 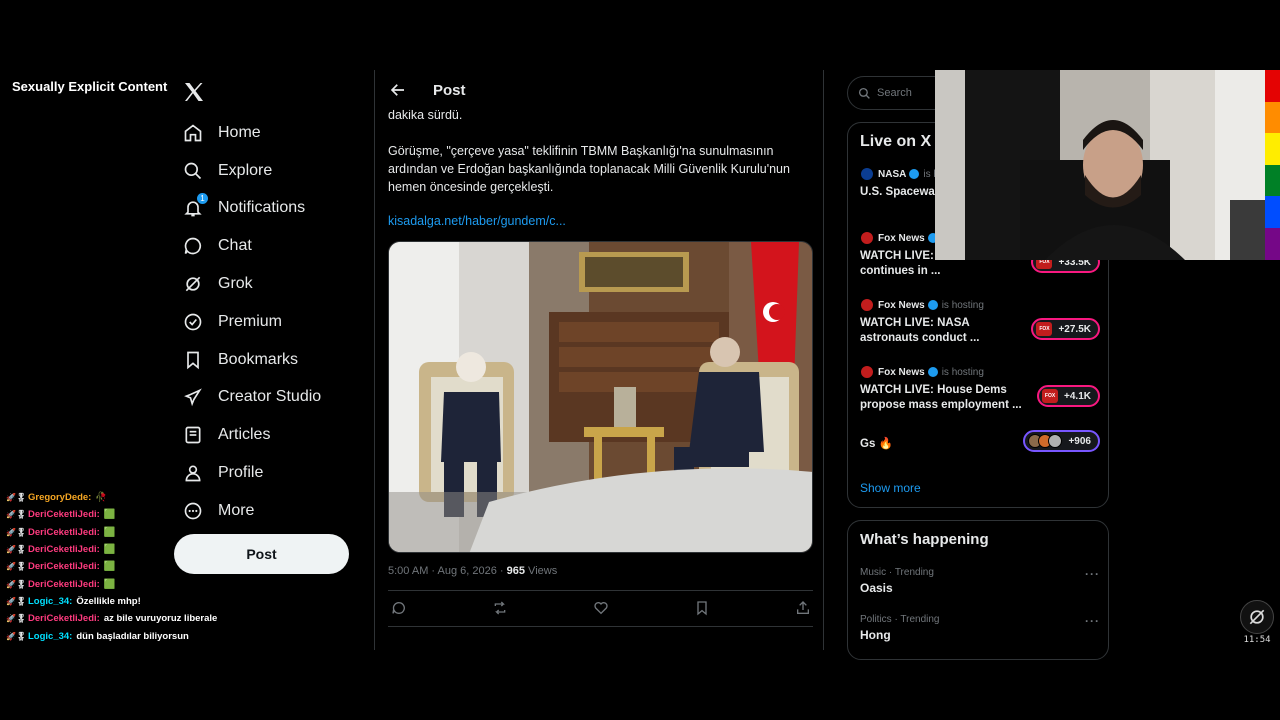 What do you see at coordinates (897, 572) in the screenshot?
I see `trend-category: Music · Trending` at bounding box center [897, 572].